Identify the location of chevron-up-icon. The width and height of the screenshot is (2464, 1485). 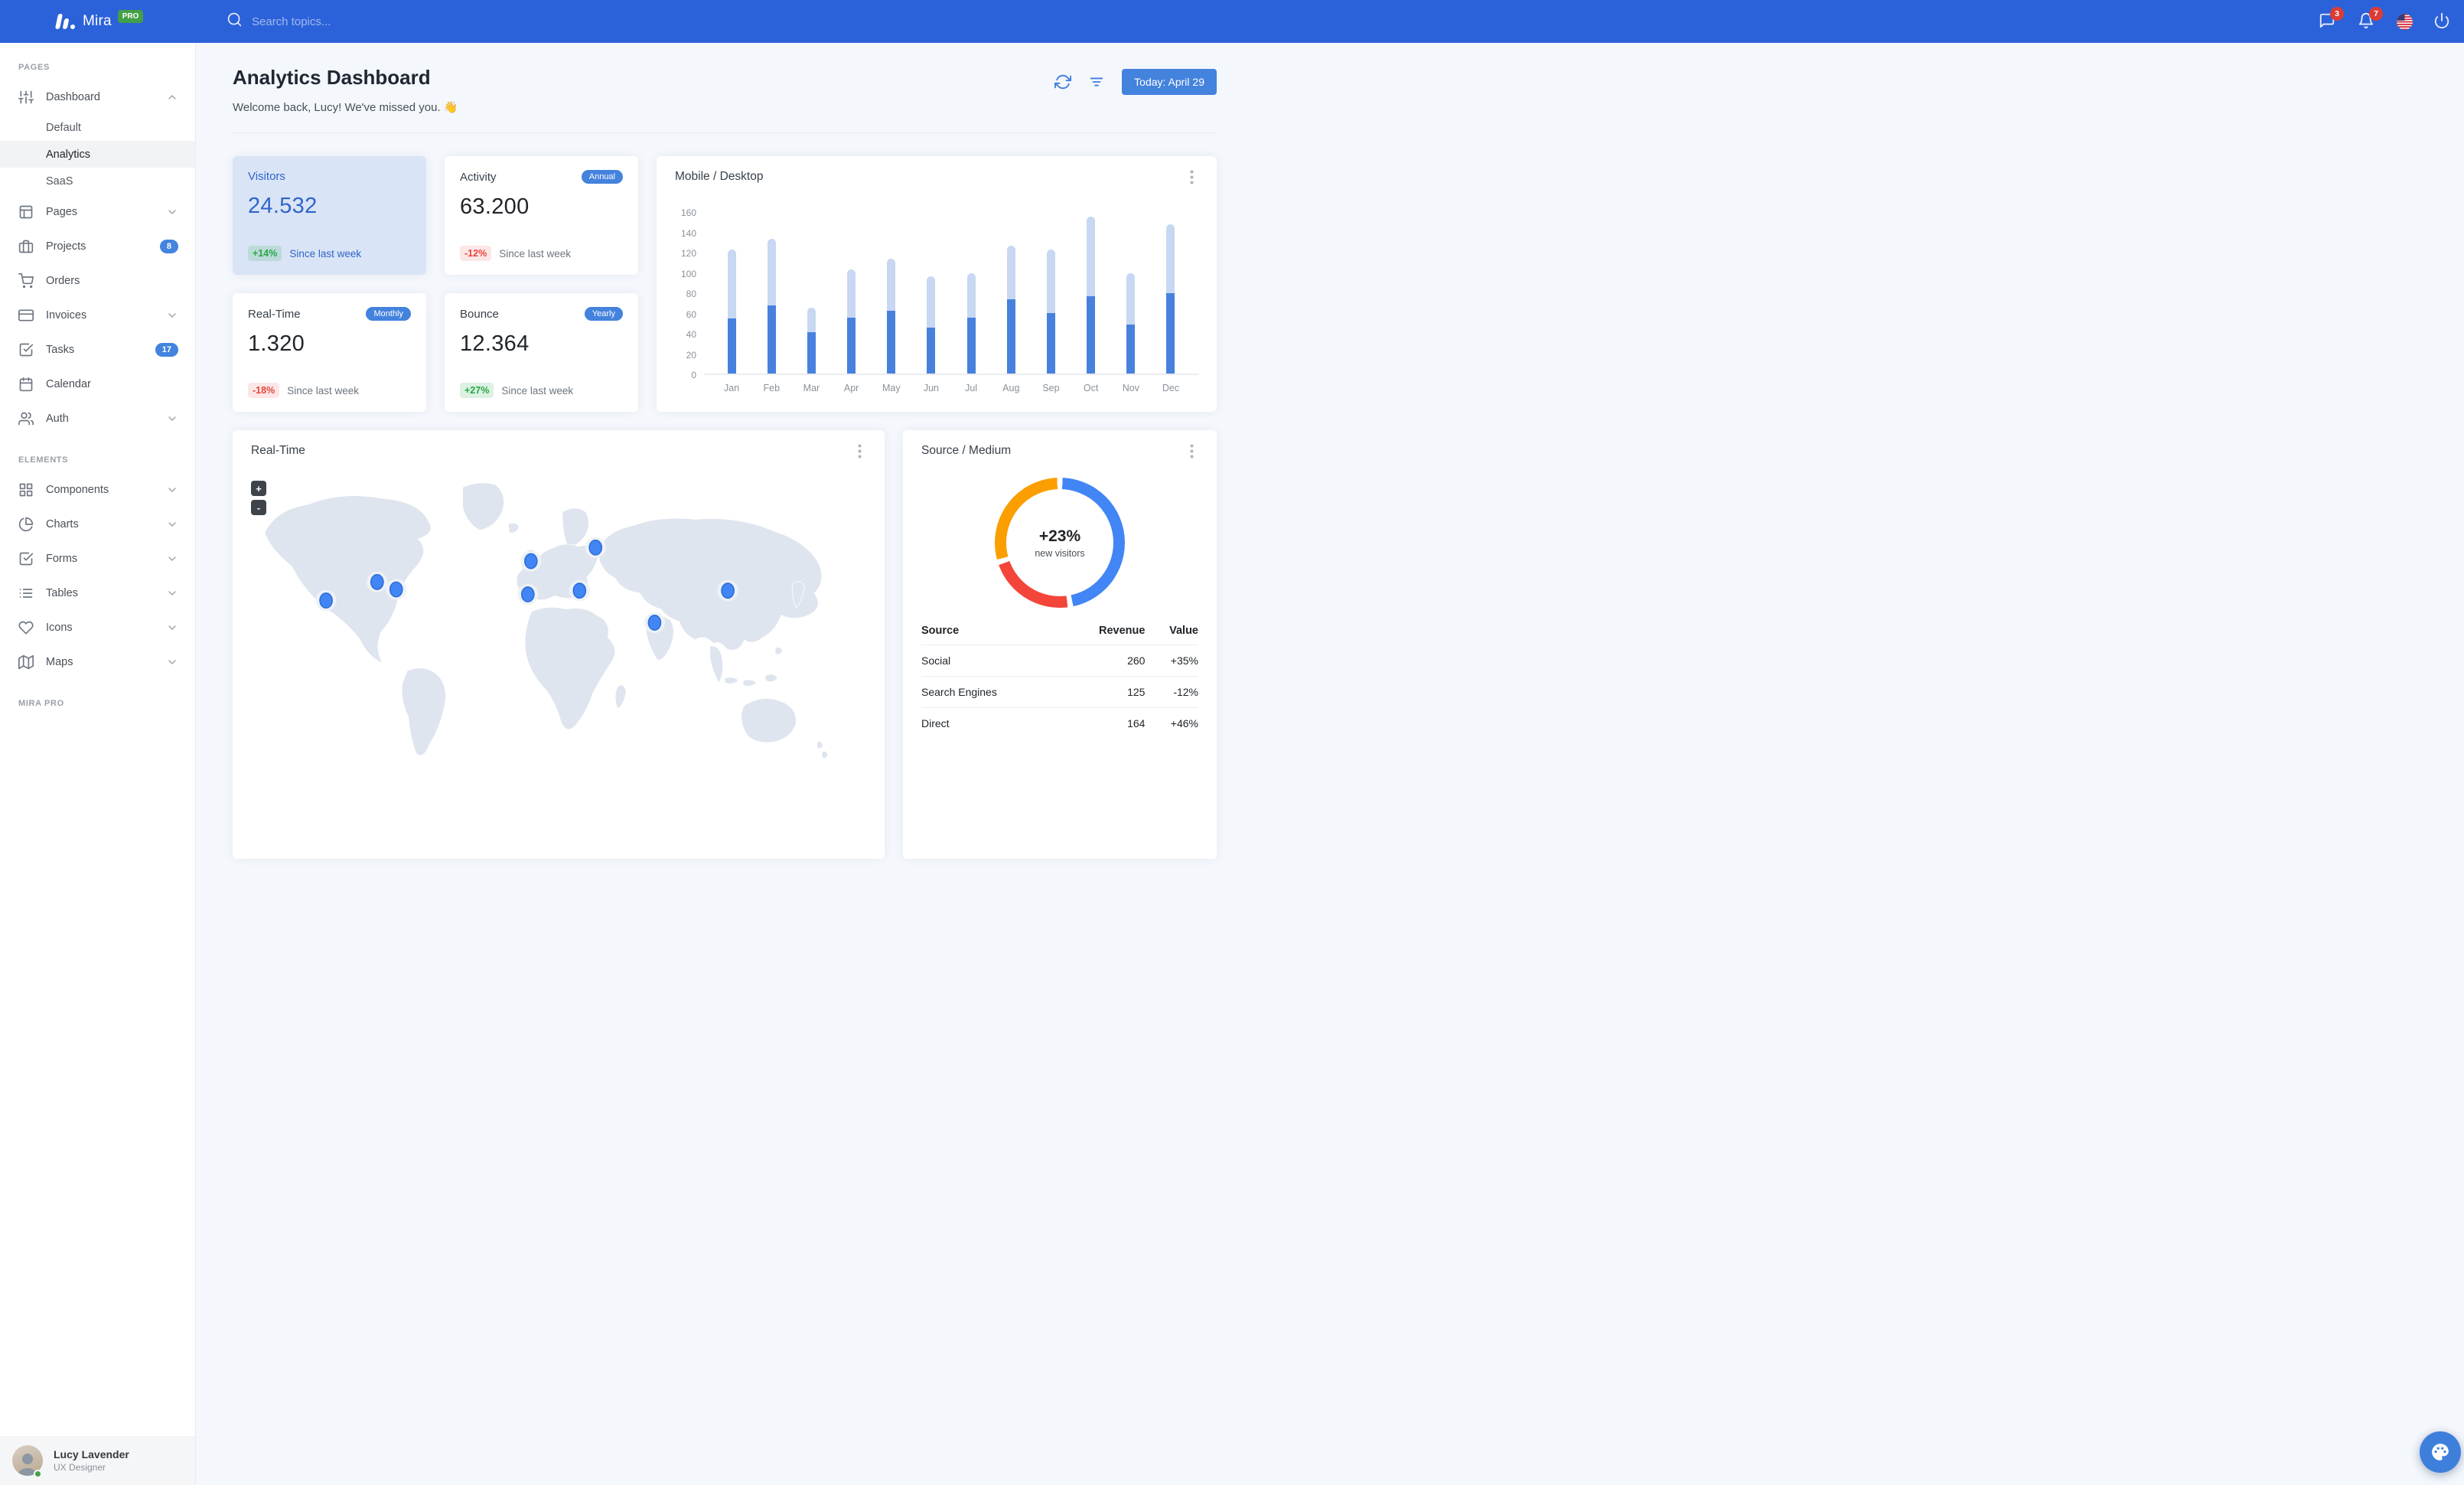
(172, 97).